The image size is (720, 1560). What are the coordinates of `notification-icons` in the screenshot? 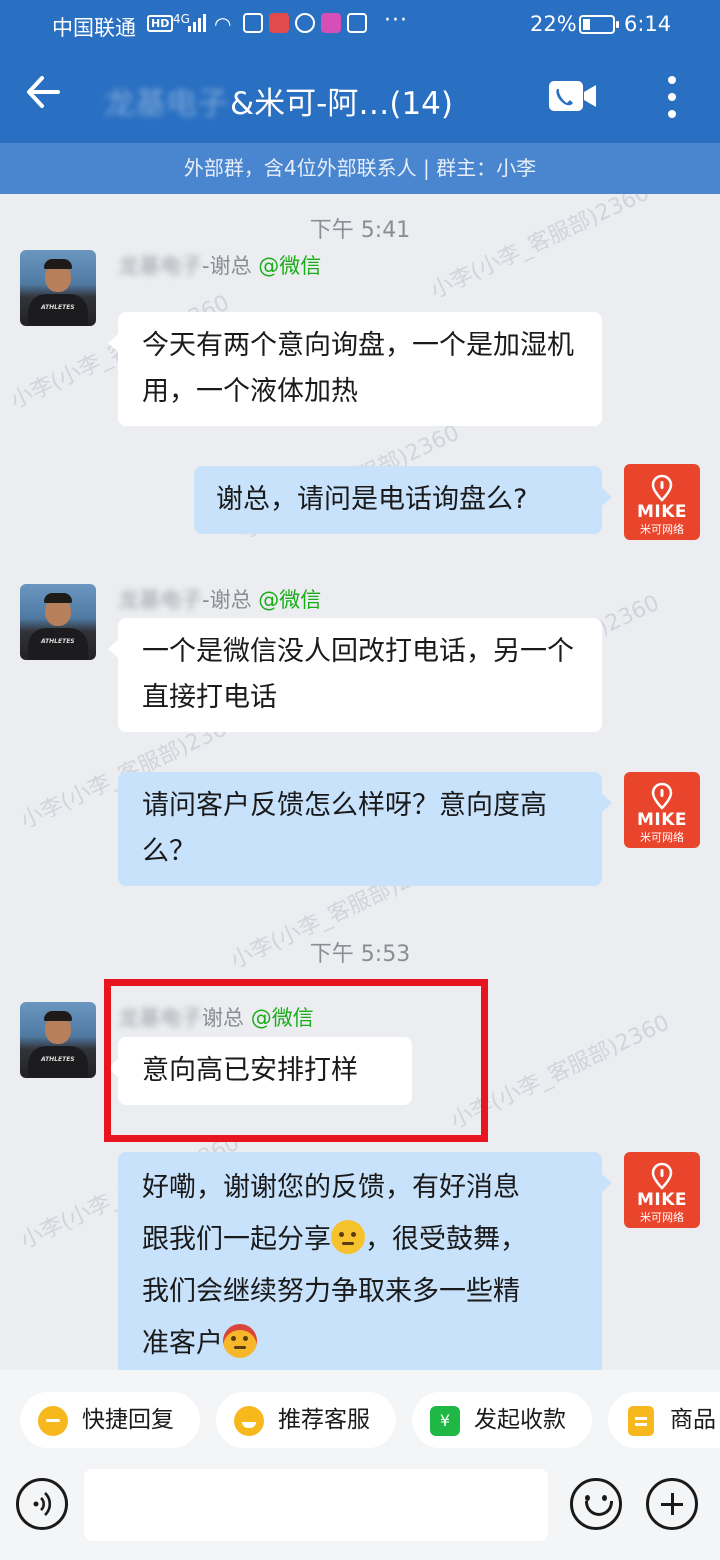 It's located at (305, 23).